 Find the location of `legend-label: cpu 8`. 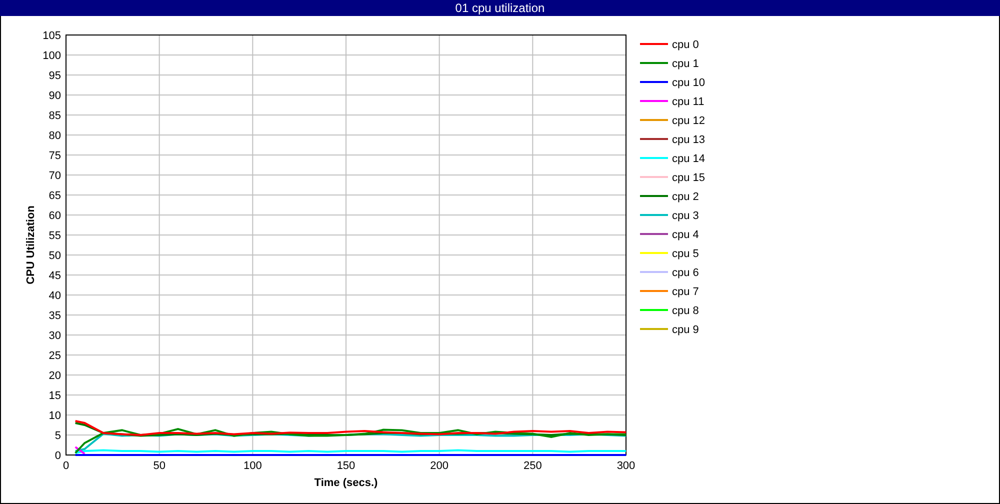

legend-label: cpu 8 is located at coordinates (685, 311).